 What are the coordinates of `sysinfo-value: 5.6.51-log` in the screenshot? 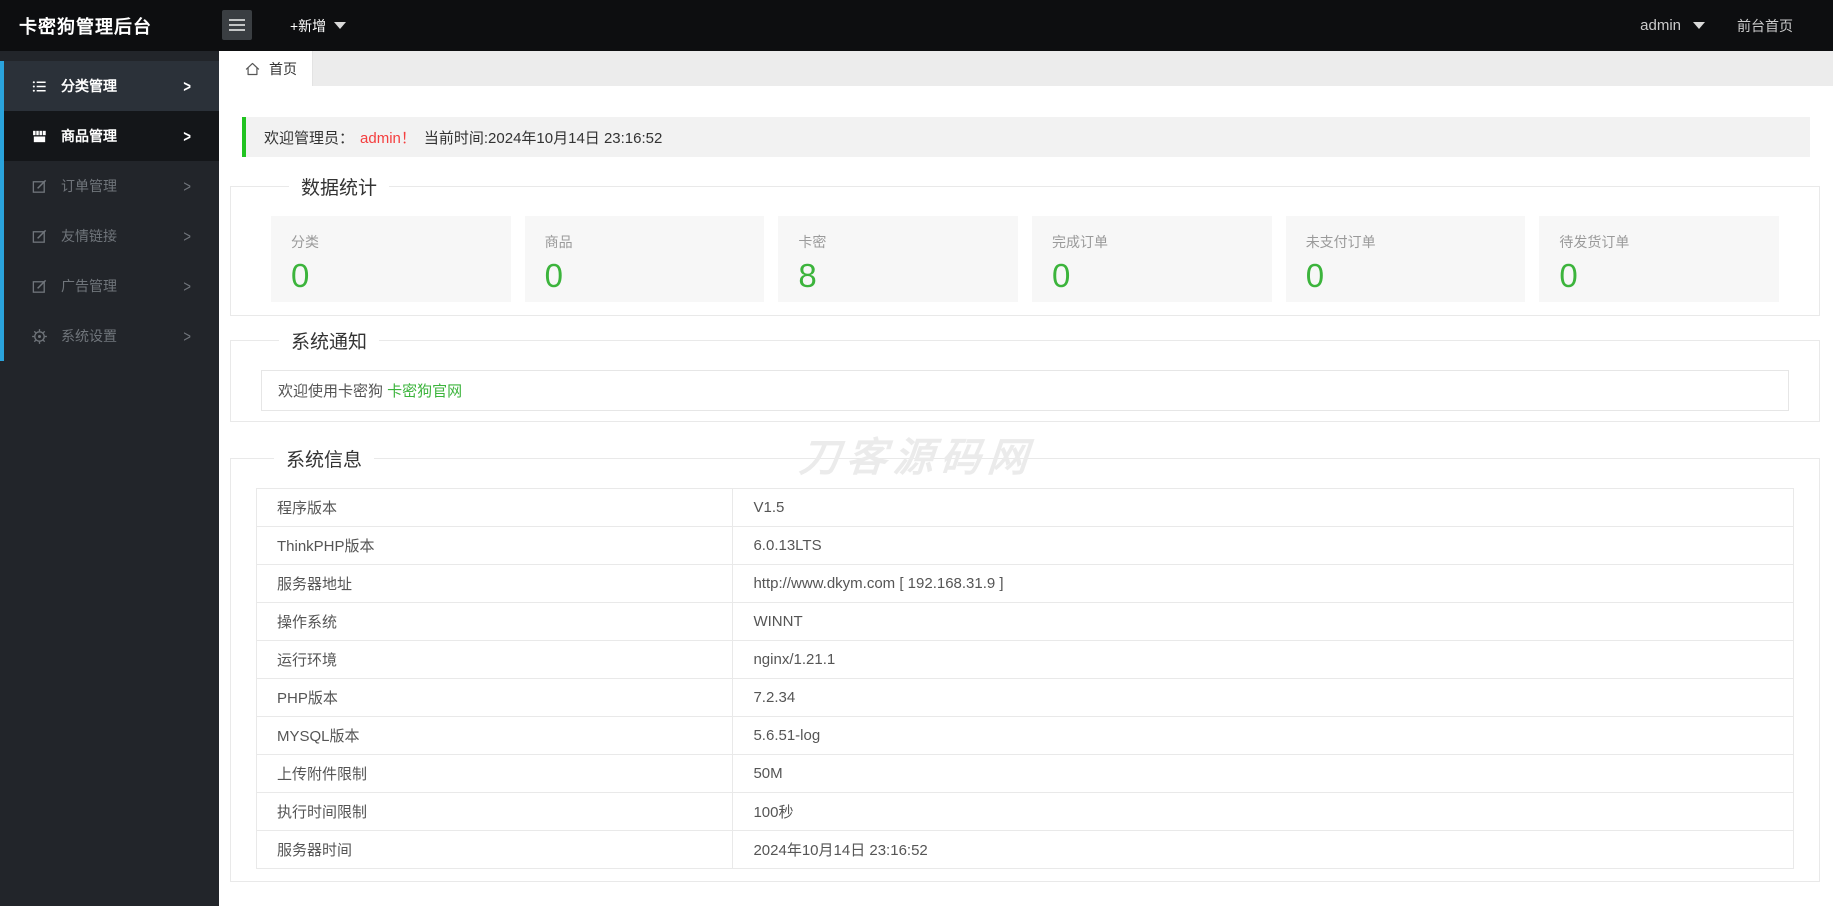 It's located at (1263, 735).